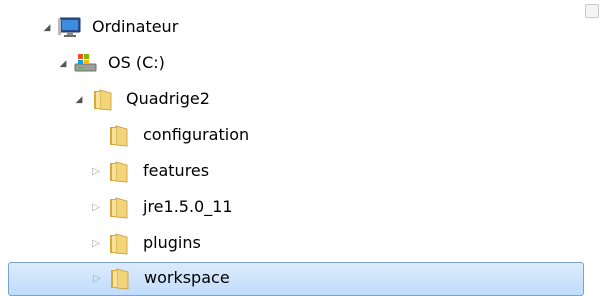 The image size is (603, 296). What do you see at coordinates (187, 277) in the screenshot?
I see `tree-item-label: workspace` at bounding box center [187, 277].